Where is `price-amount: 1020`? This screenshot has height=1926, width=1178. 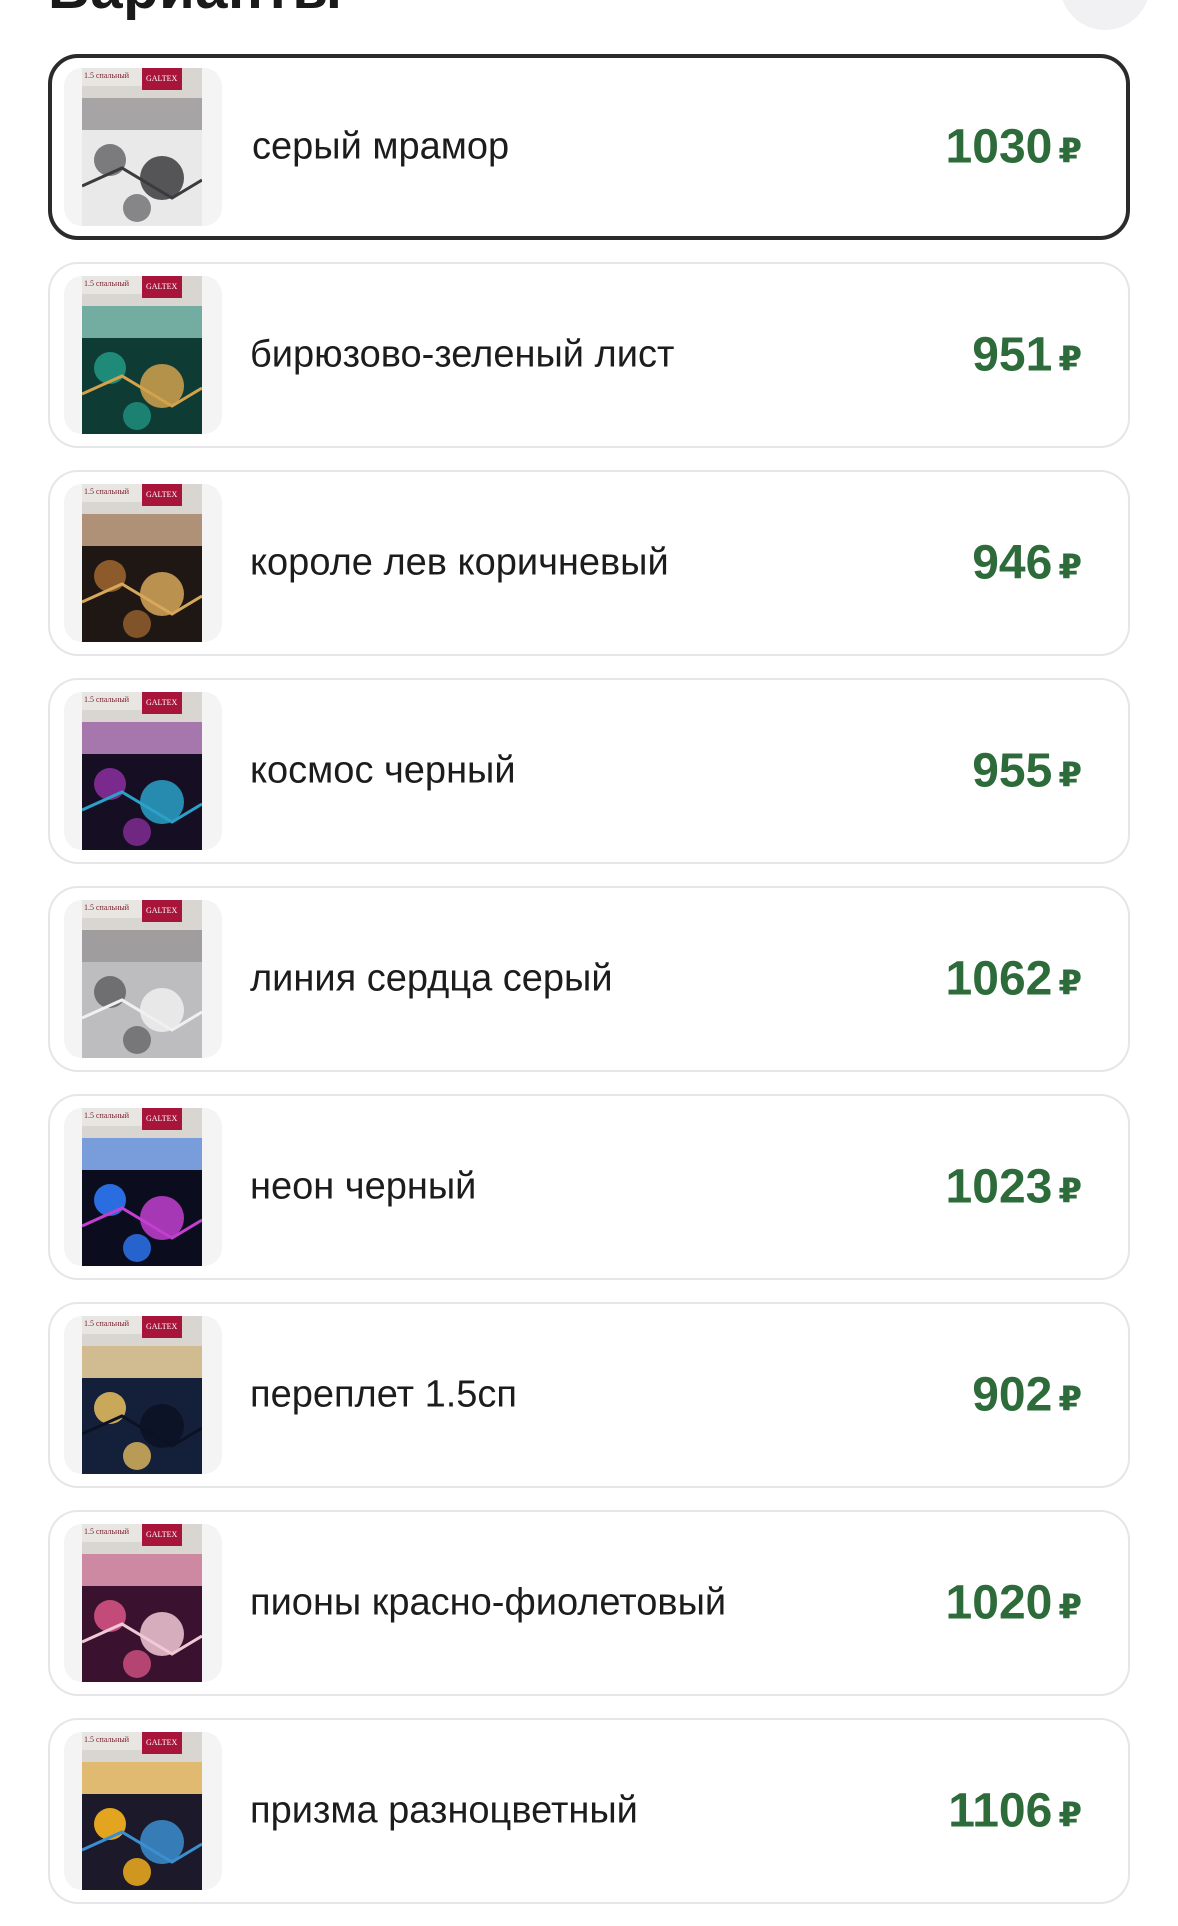 price-amount: 1020 is located at coordinates (999, 1603).